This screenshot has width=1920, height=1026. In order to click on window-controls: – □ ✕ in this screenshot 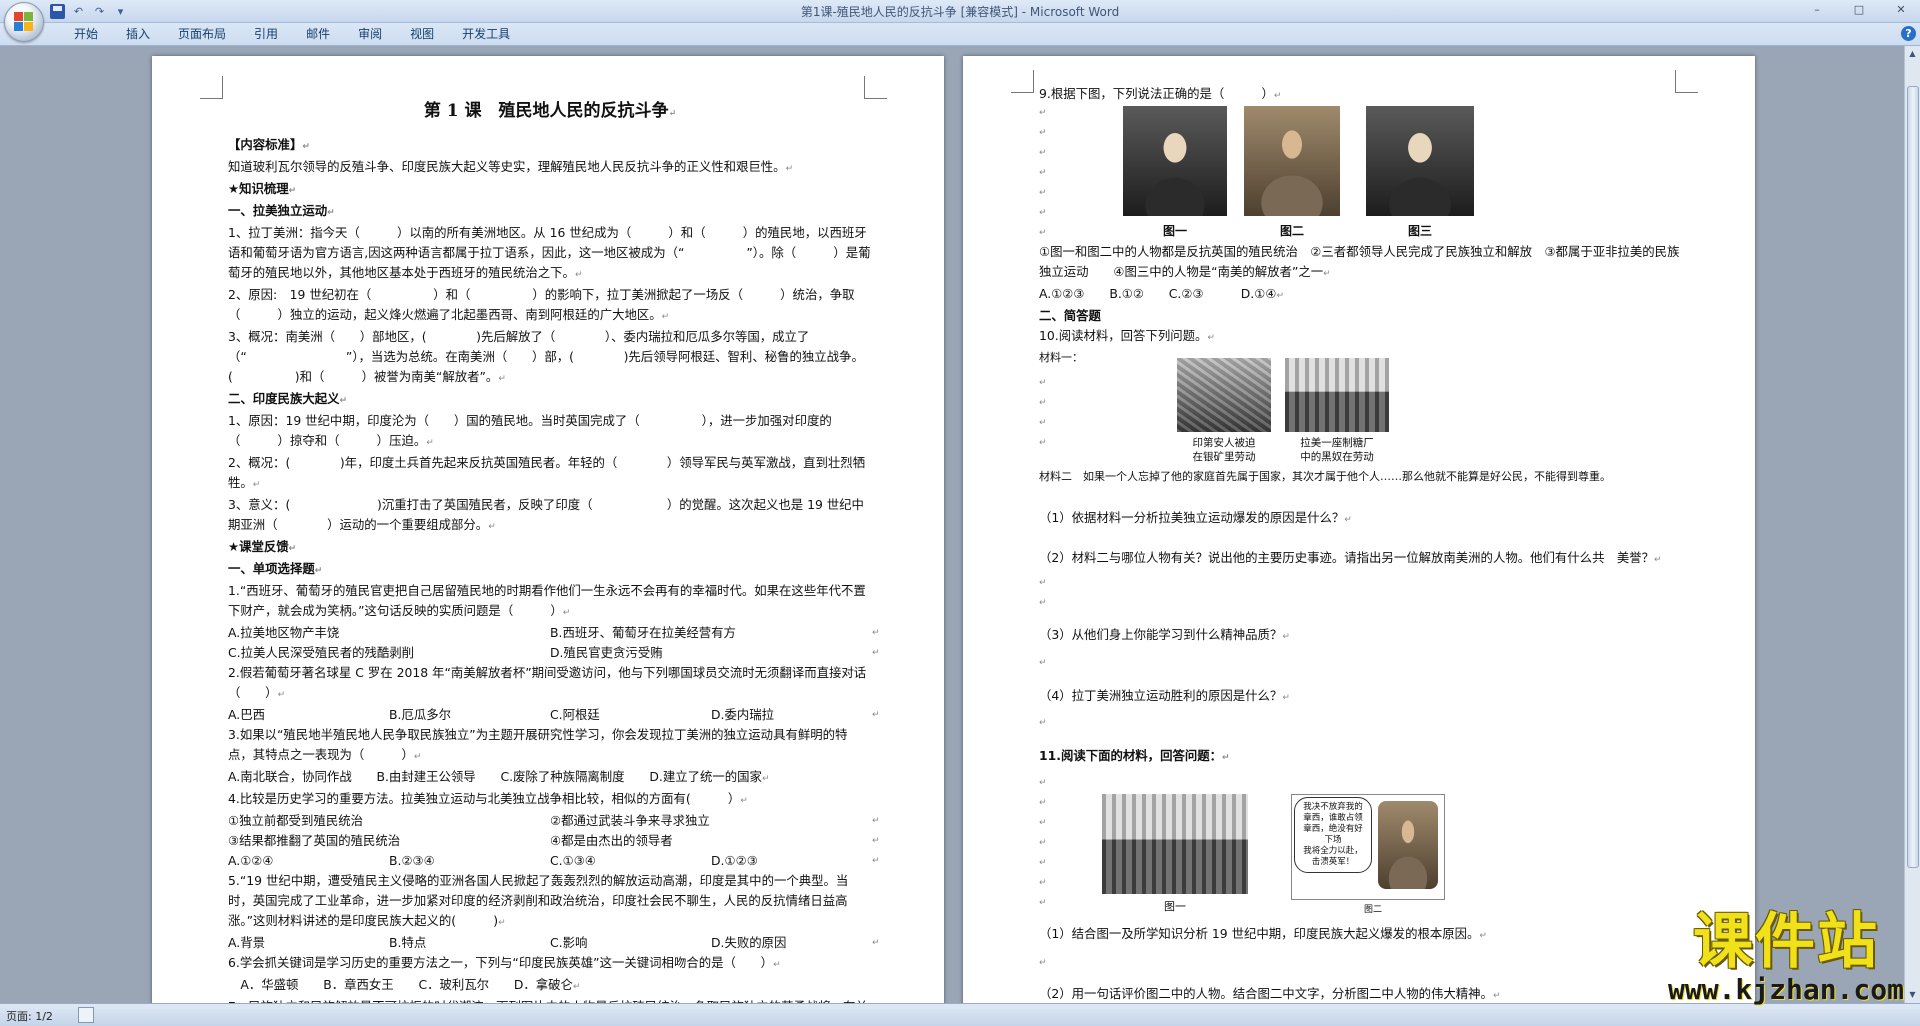, I will do `click(1859, 10)`.